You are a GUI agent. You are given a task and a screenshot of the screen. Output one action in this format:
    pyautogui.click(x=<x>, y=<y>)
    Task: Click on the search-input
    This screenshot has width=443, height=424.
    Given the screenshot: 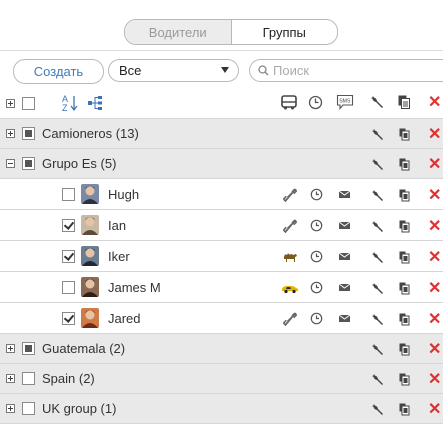 What is the action you would take?
    pyautogui.click(x=346, y=70)
    